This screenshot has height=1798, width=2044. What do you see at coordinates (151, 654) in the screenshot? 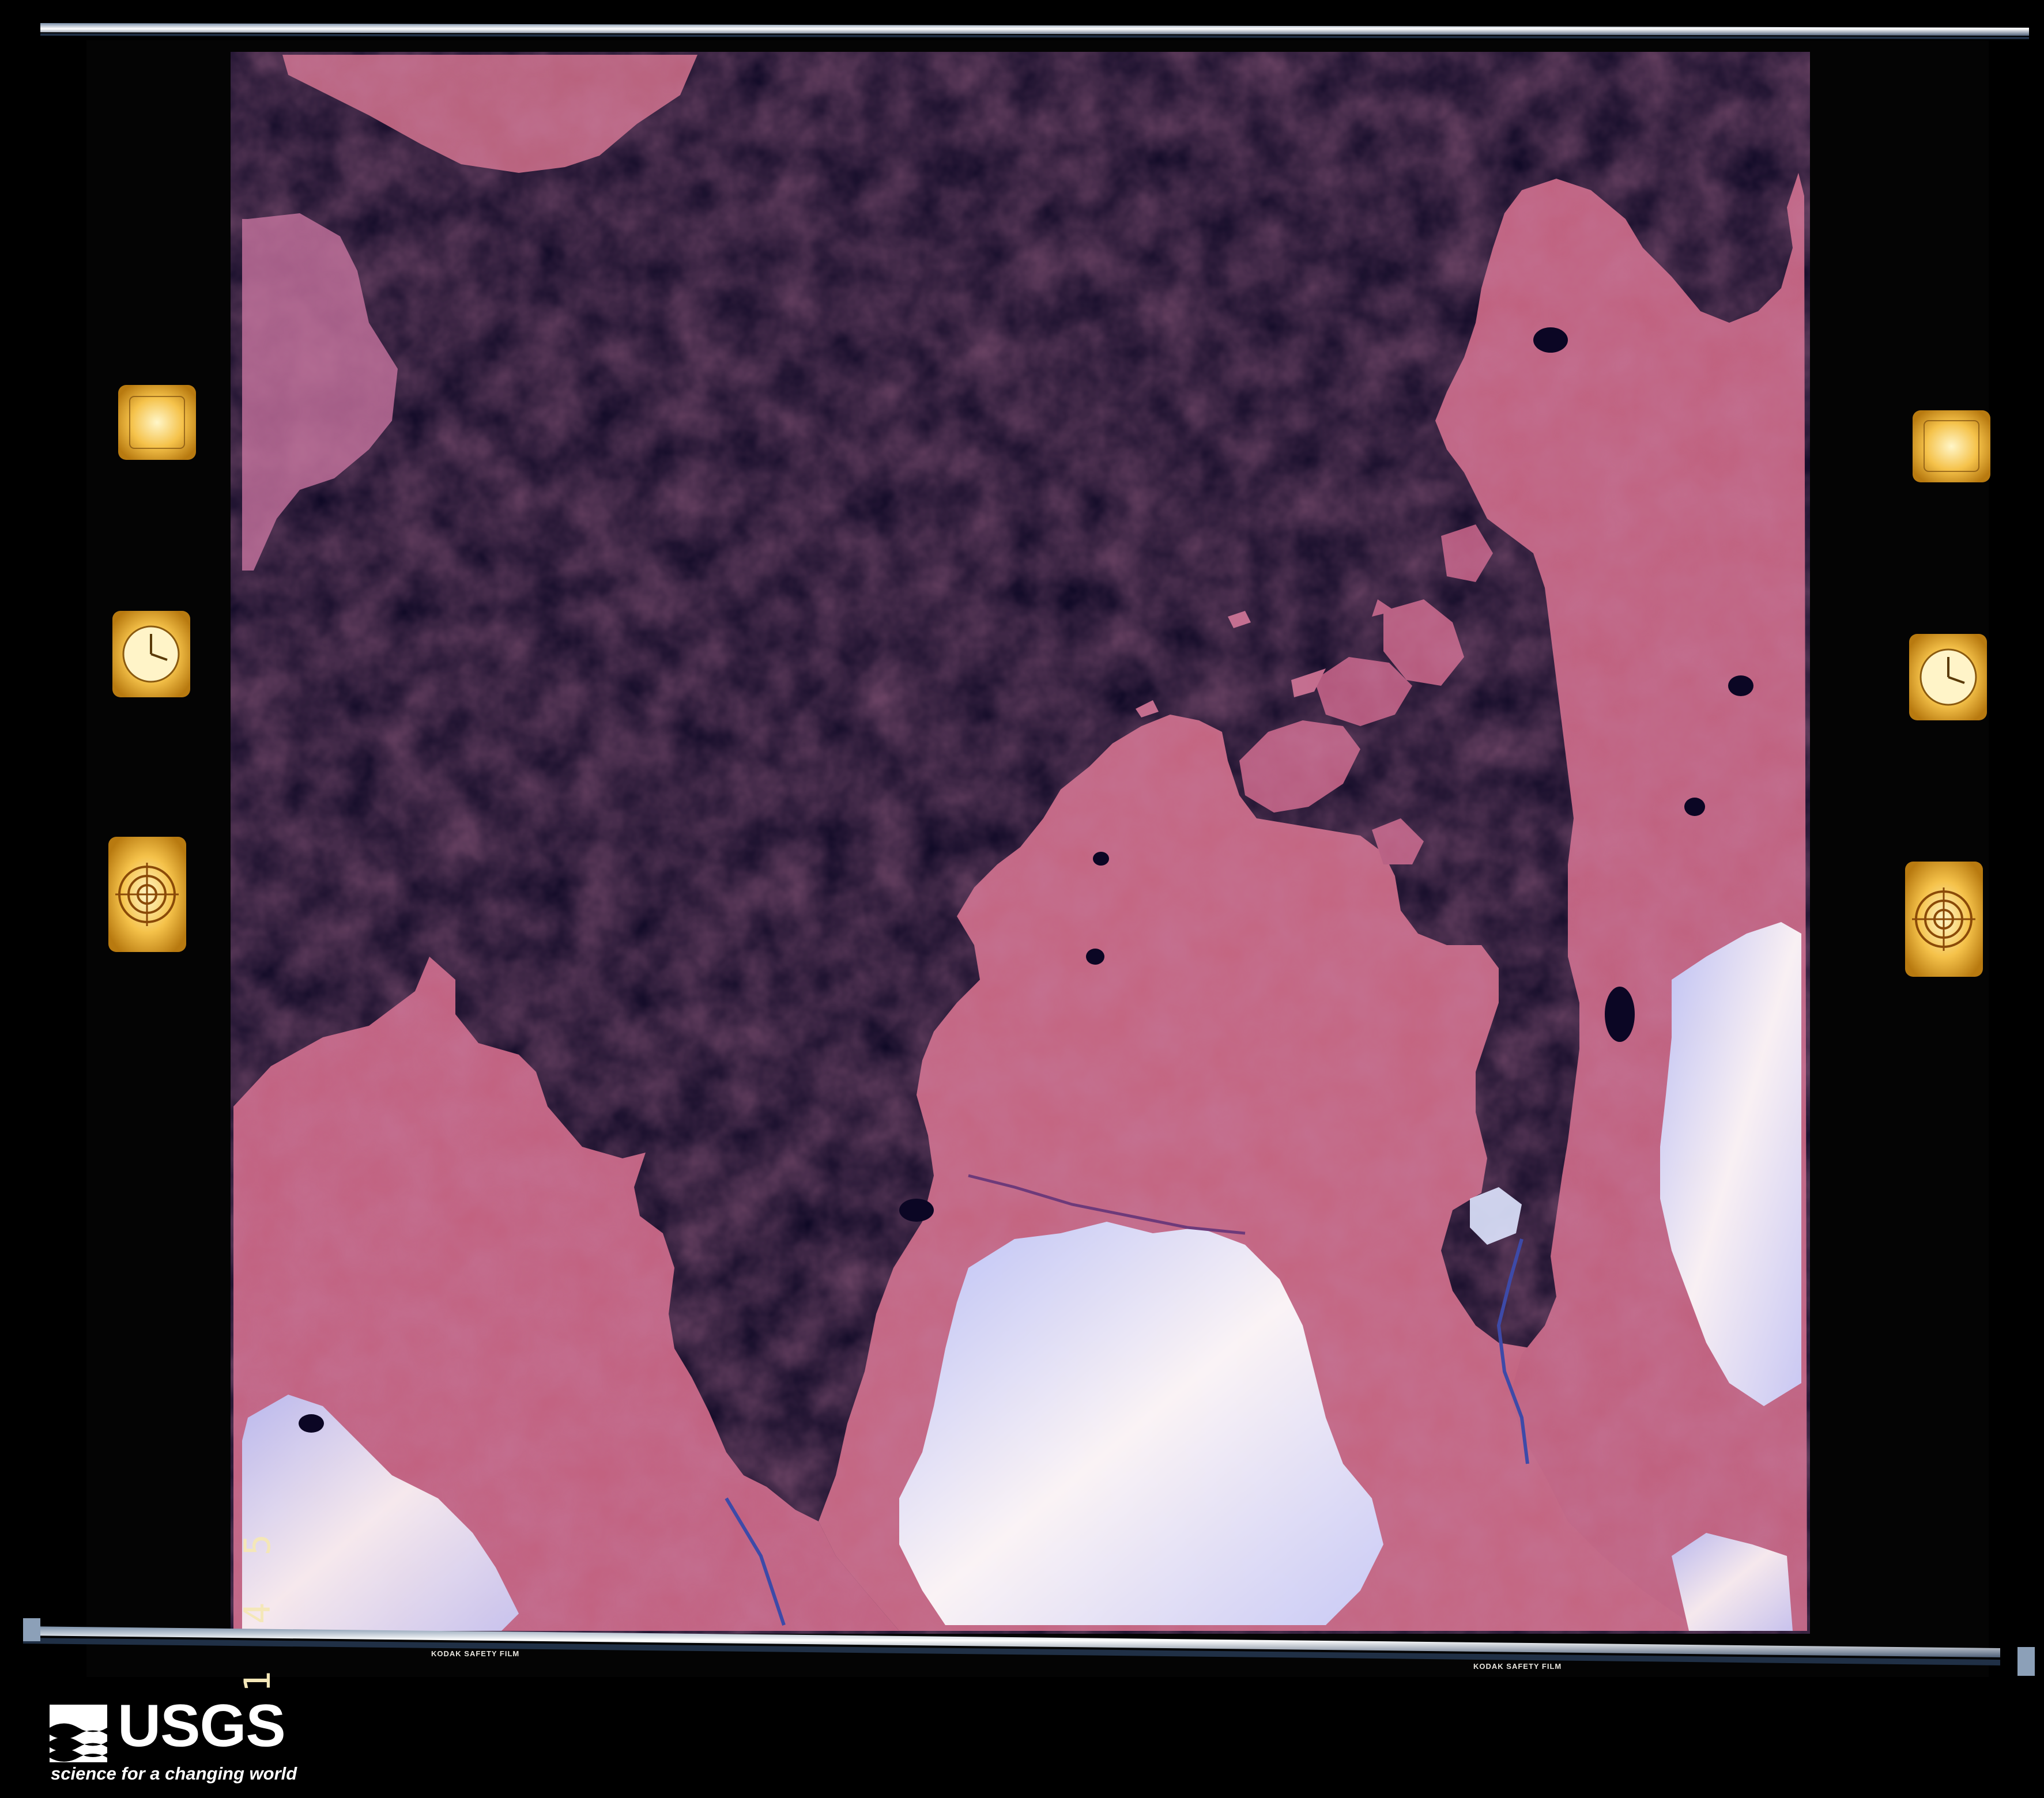
I see `clock-pad-left` at bounding box center [151, 654].